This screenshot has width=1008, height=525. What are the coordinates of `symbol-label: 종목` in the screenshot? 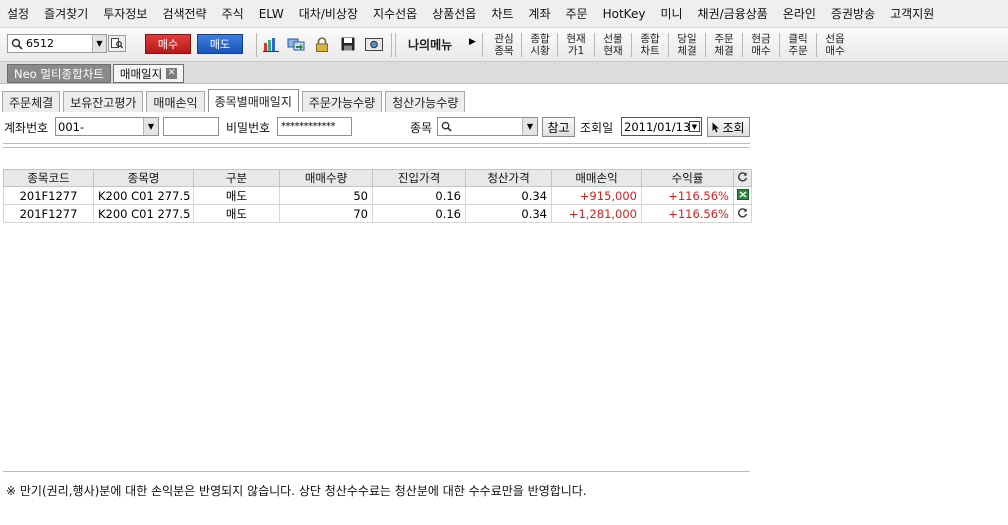 It's located at (421, 128).